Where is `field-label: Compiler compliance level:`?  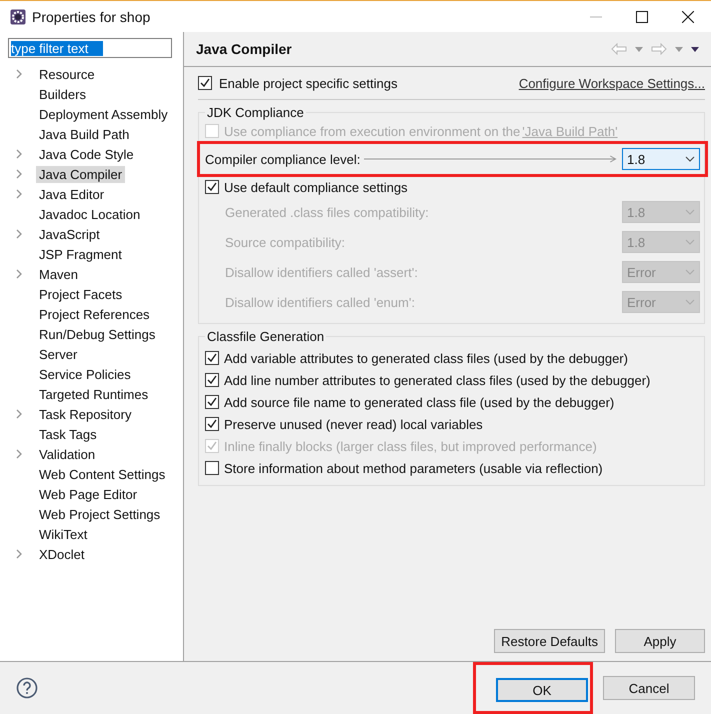 field-label: Compiler compliance level: is located at coordinates (282, 159).